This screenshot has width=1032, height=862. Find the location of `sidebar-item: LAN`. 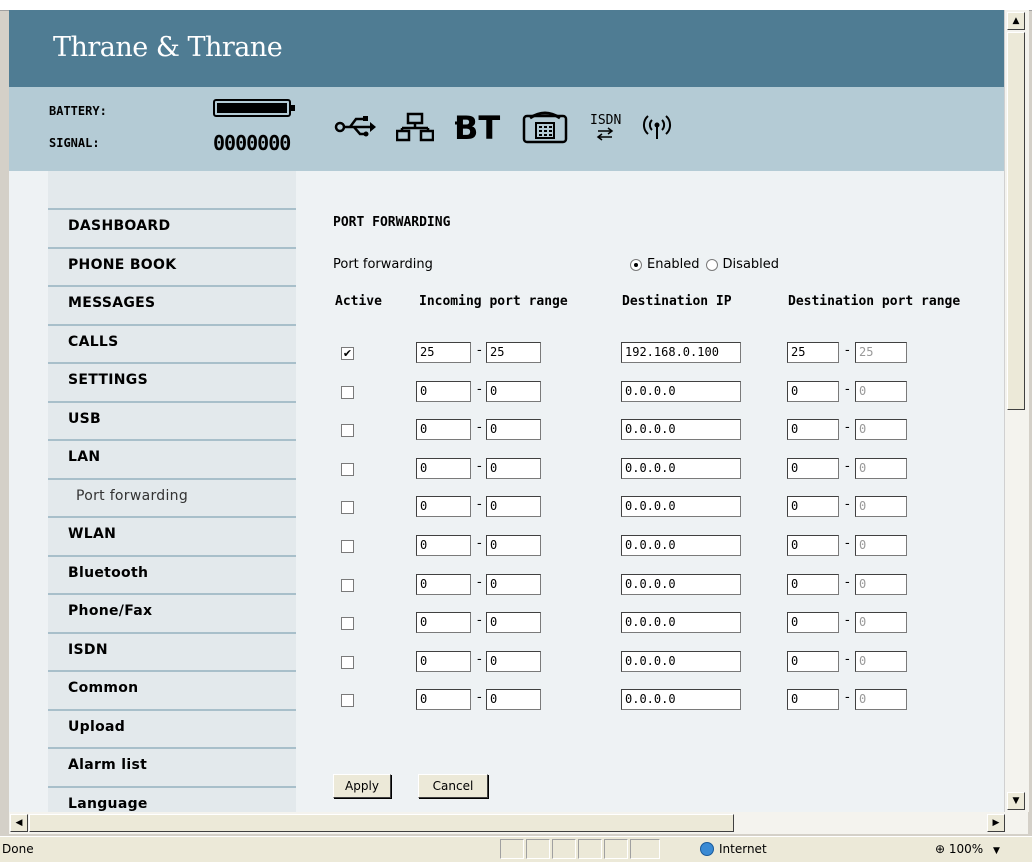

sidebar-item: LAN is located at coordinates (172, 457).